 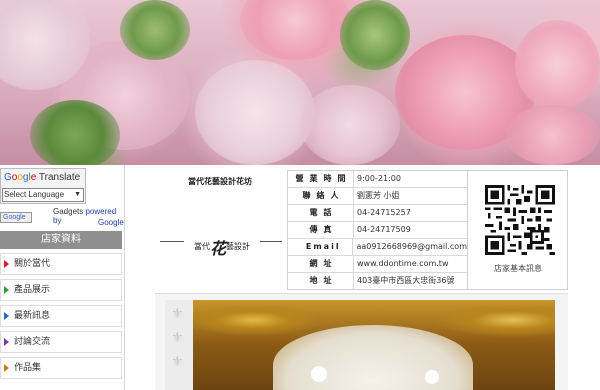 I want to click on menu-item-products: 產品展示, so click(x=61, y=290).